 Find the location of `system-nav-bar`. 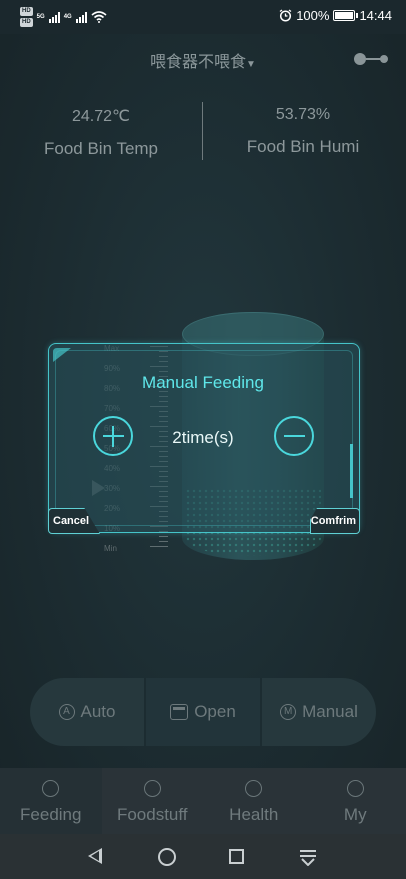

system-nav-bar is located at coordinates (203, 856).